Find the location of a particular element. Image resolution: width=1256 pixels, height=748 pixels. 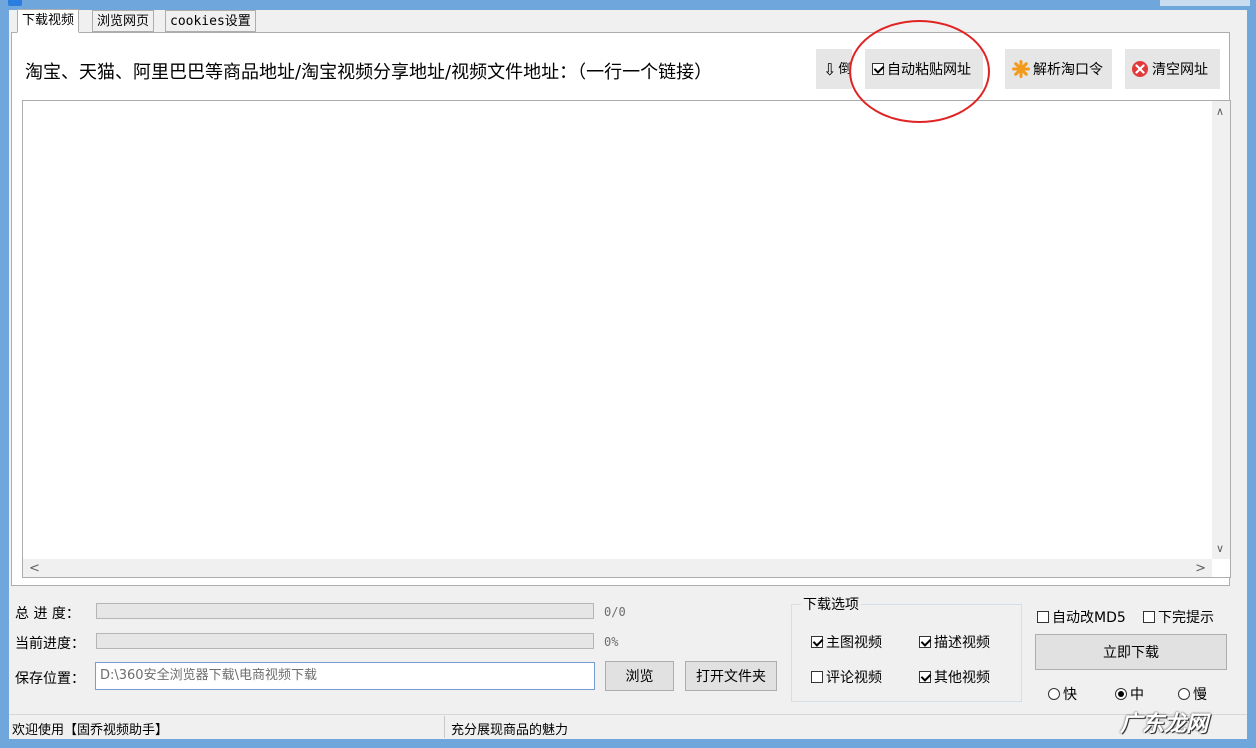

main-video-checkbox: 主图视频 is located at coordinates (846, 642).